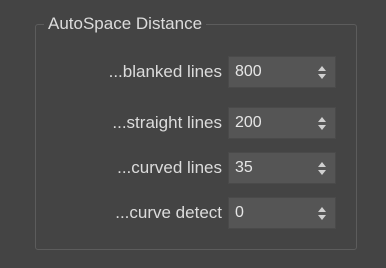 This screenshot has height=268, width=386. I want to click on straight-lines-value: 200, so click(248, 123).